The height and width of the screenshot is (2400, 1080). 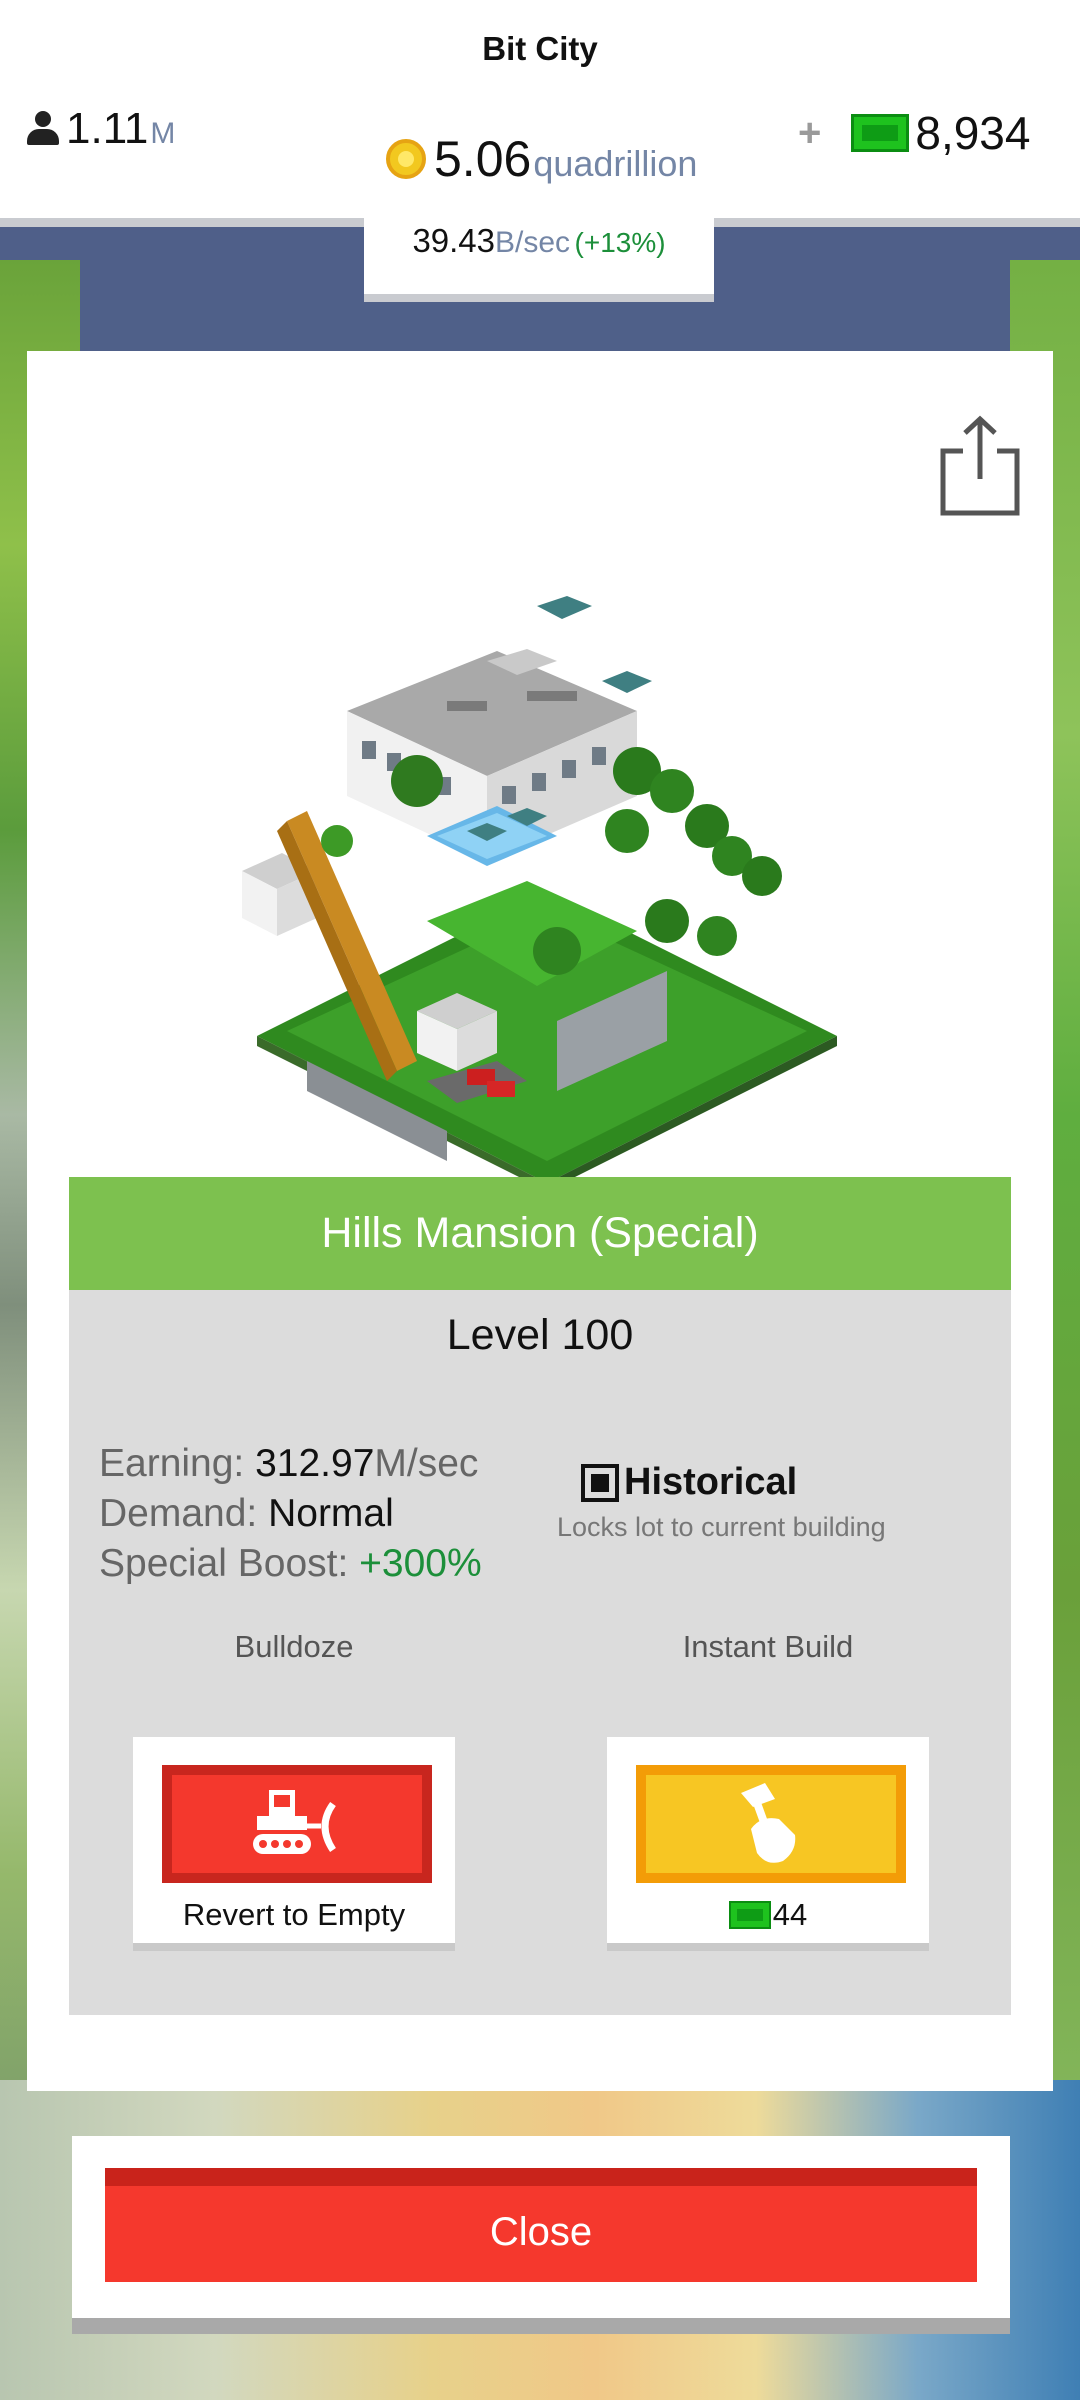 I want to click on special-boost-label: Special Boost:, so click(x=224, y=1563).